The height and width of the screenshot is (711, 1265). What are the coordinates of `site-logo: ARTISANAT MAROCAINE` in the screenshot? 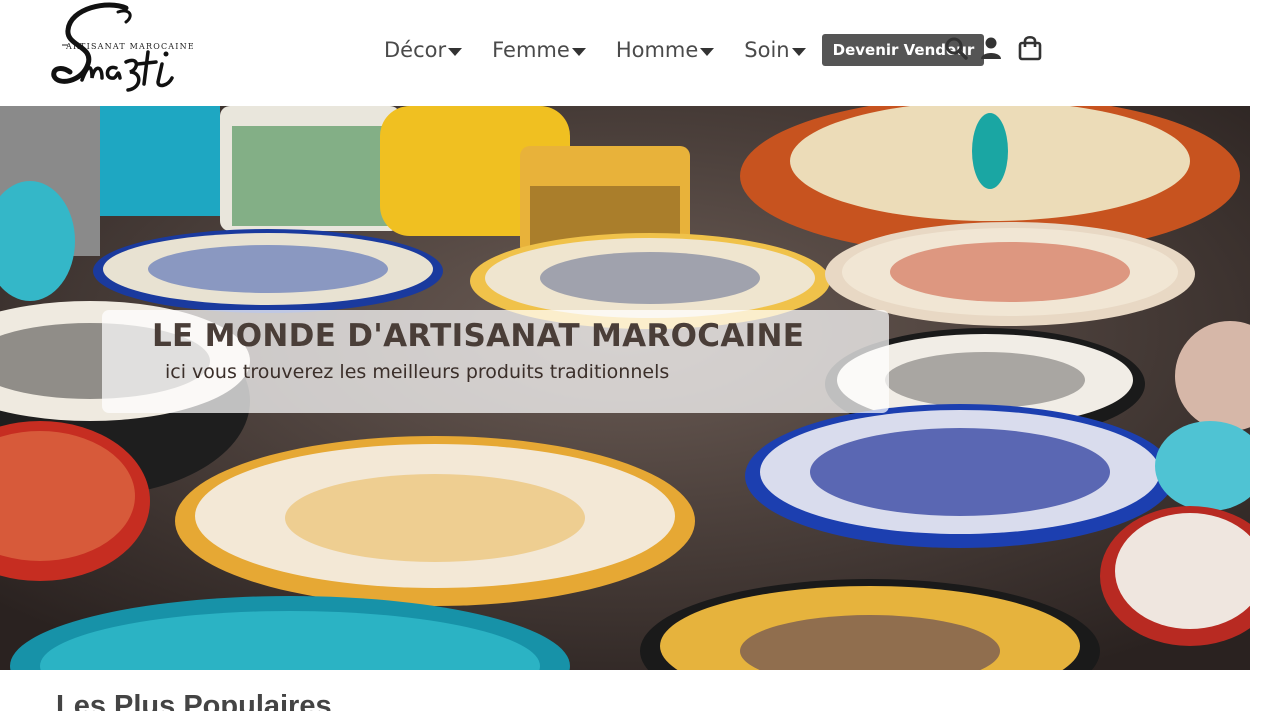 It's located at (121, 52).